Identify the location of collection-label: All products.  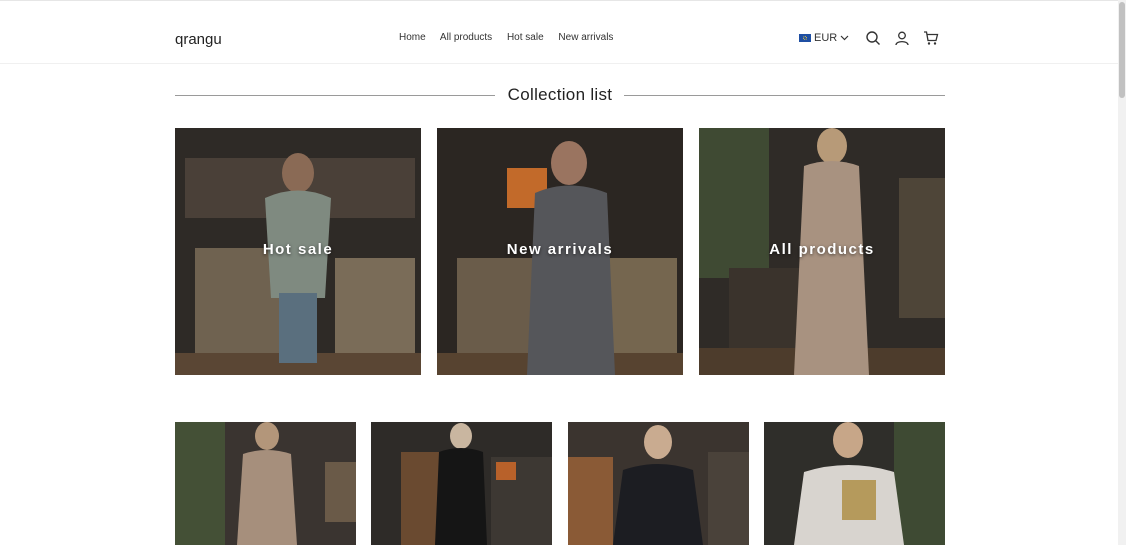
(822, 249).